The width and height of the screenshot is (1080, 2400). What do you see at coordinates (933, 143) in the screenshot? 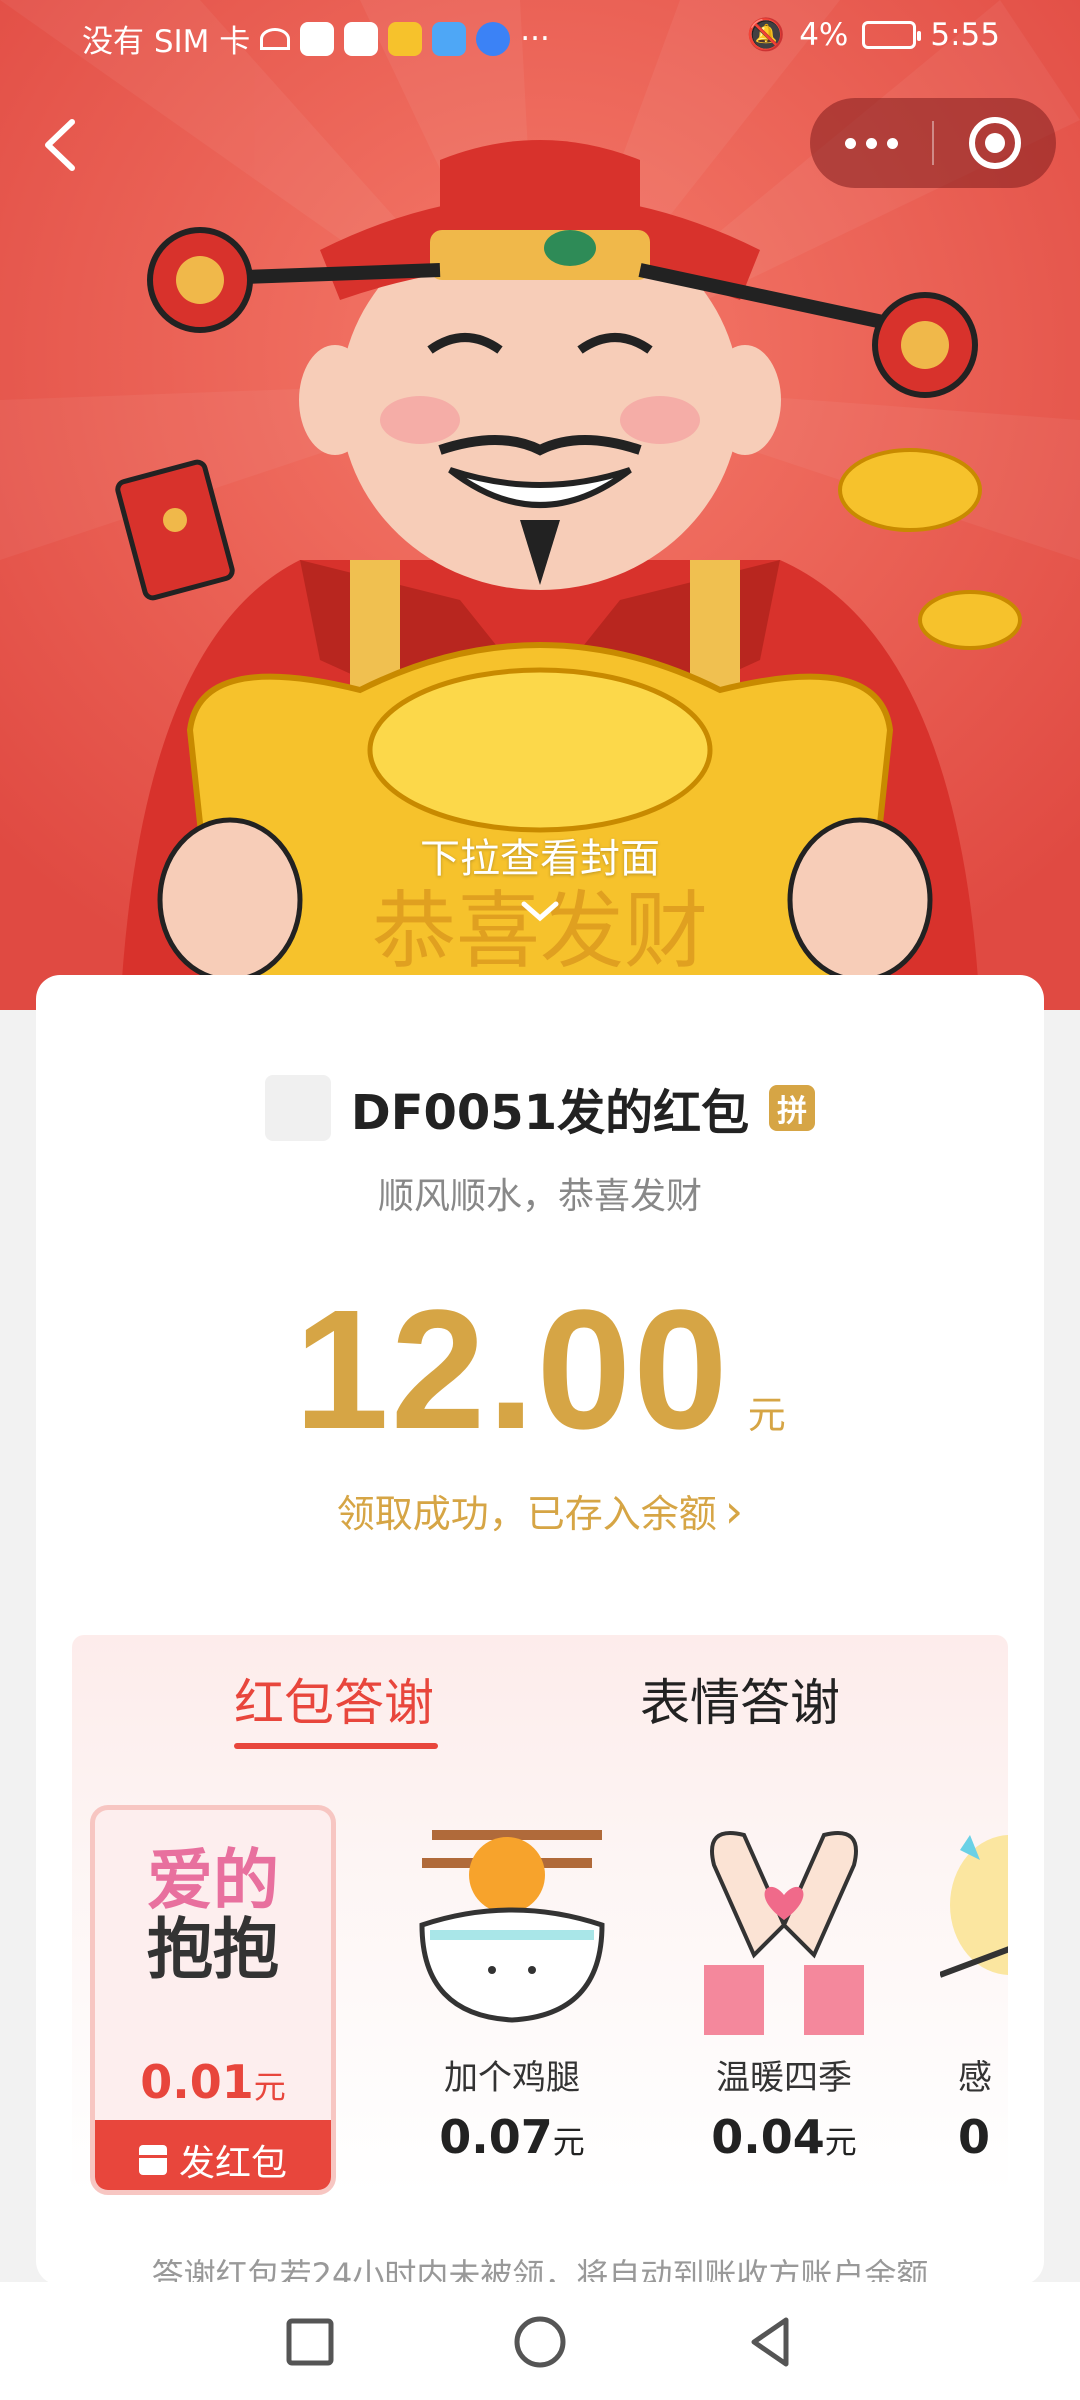
I see `miniprogram-capsule` at bounding box center [933, 143].